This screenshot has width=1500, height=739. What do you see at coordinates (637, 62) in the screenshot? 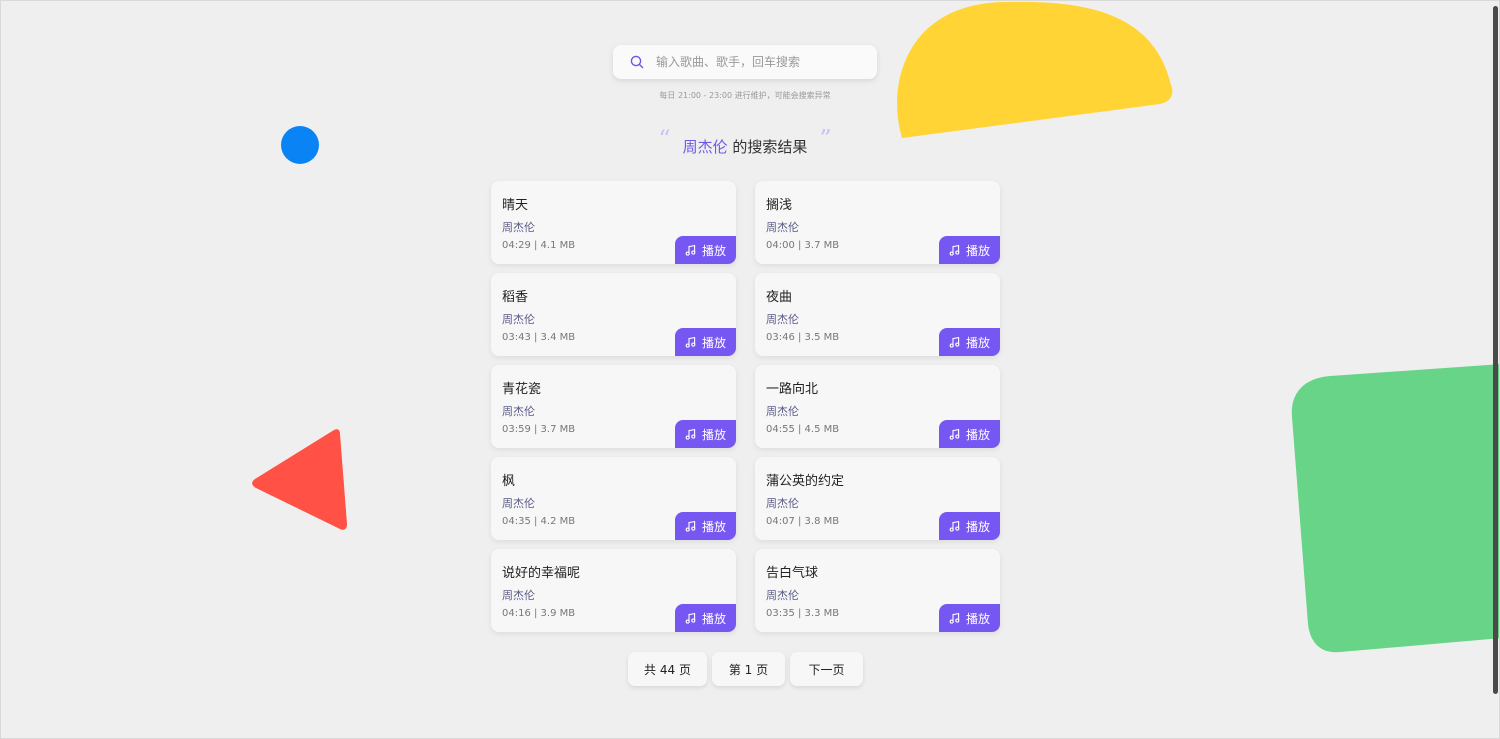
I see `search-icon` at bounding box center [637, 62].